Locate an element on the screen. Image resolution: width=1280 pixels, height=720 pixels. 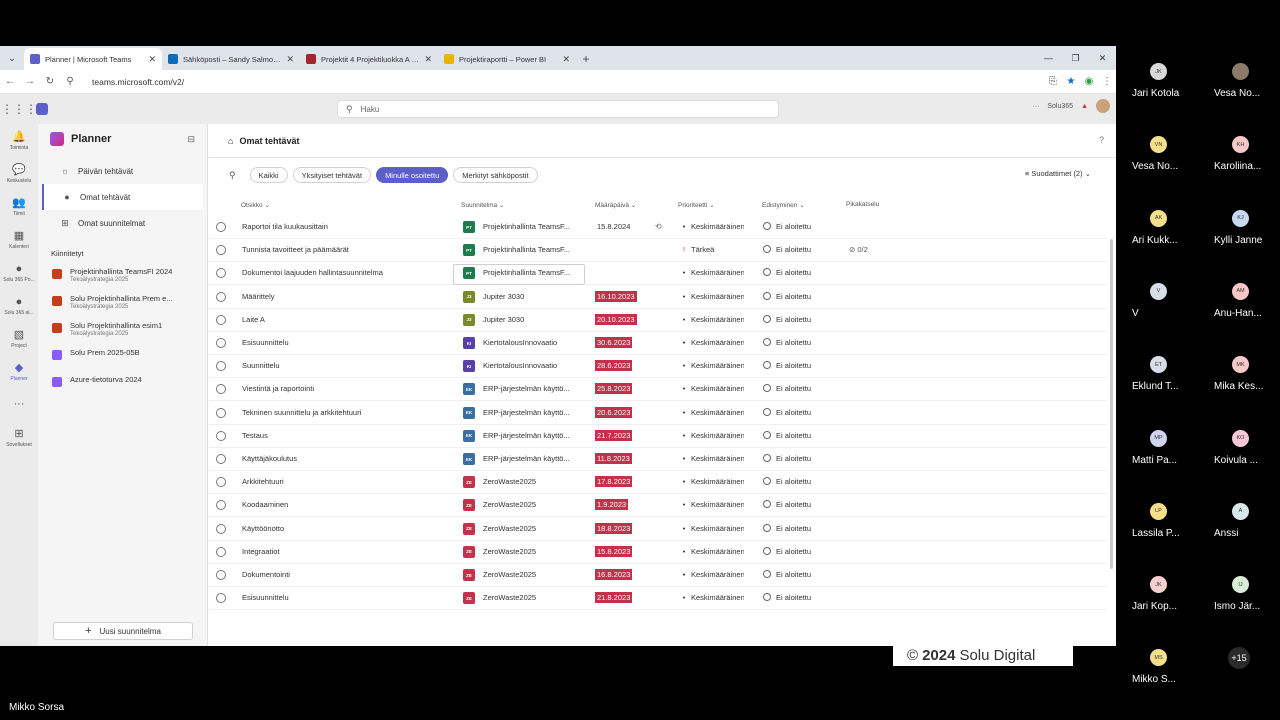
due-date: 30.6.2023 is located at coordinates (614, 342).